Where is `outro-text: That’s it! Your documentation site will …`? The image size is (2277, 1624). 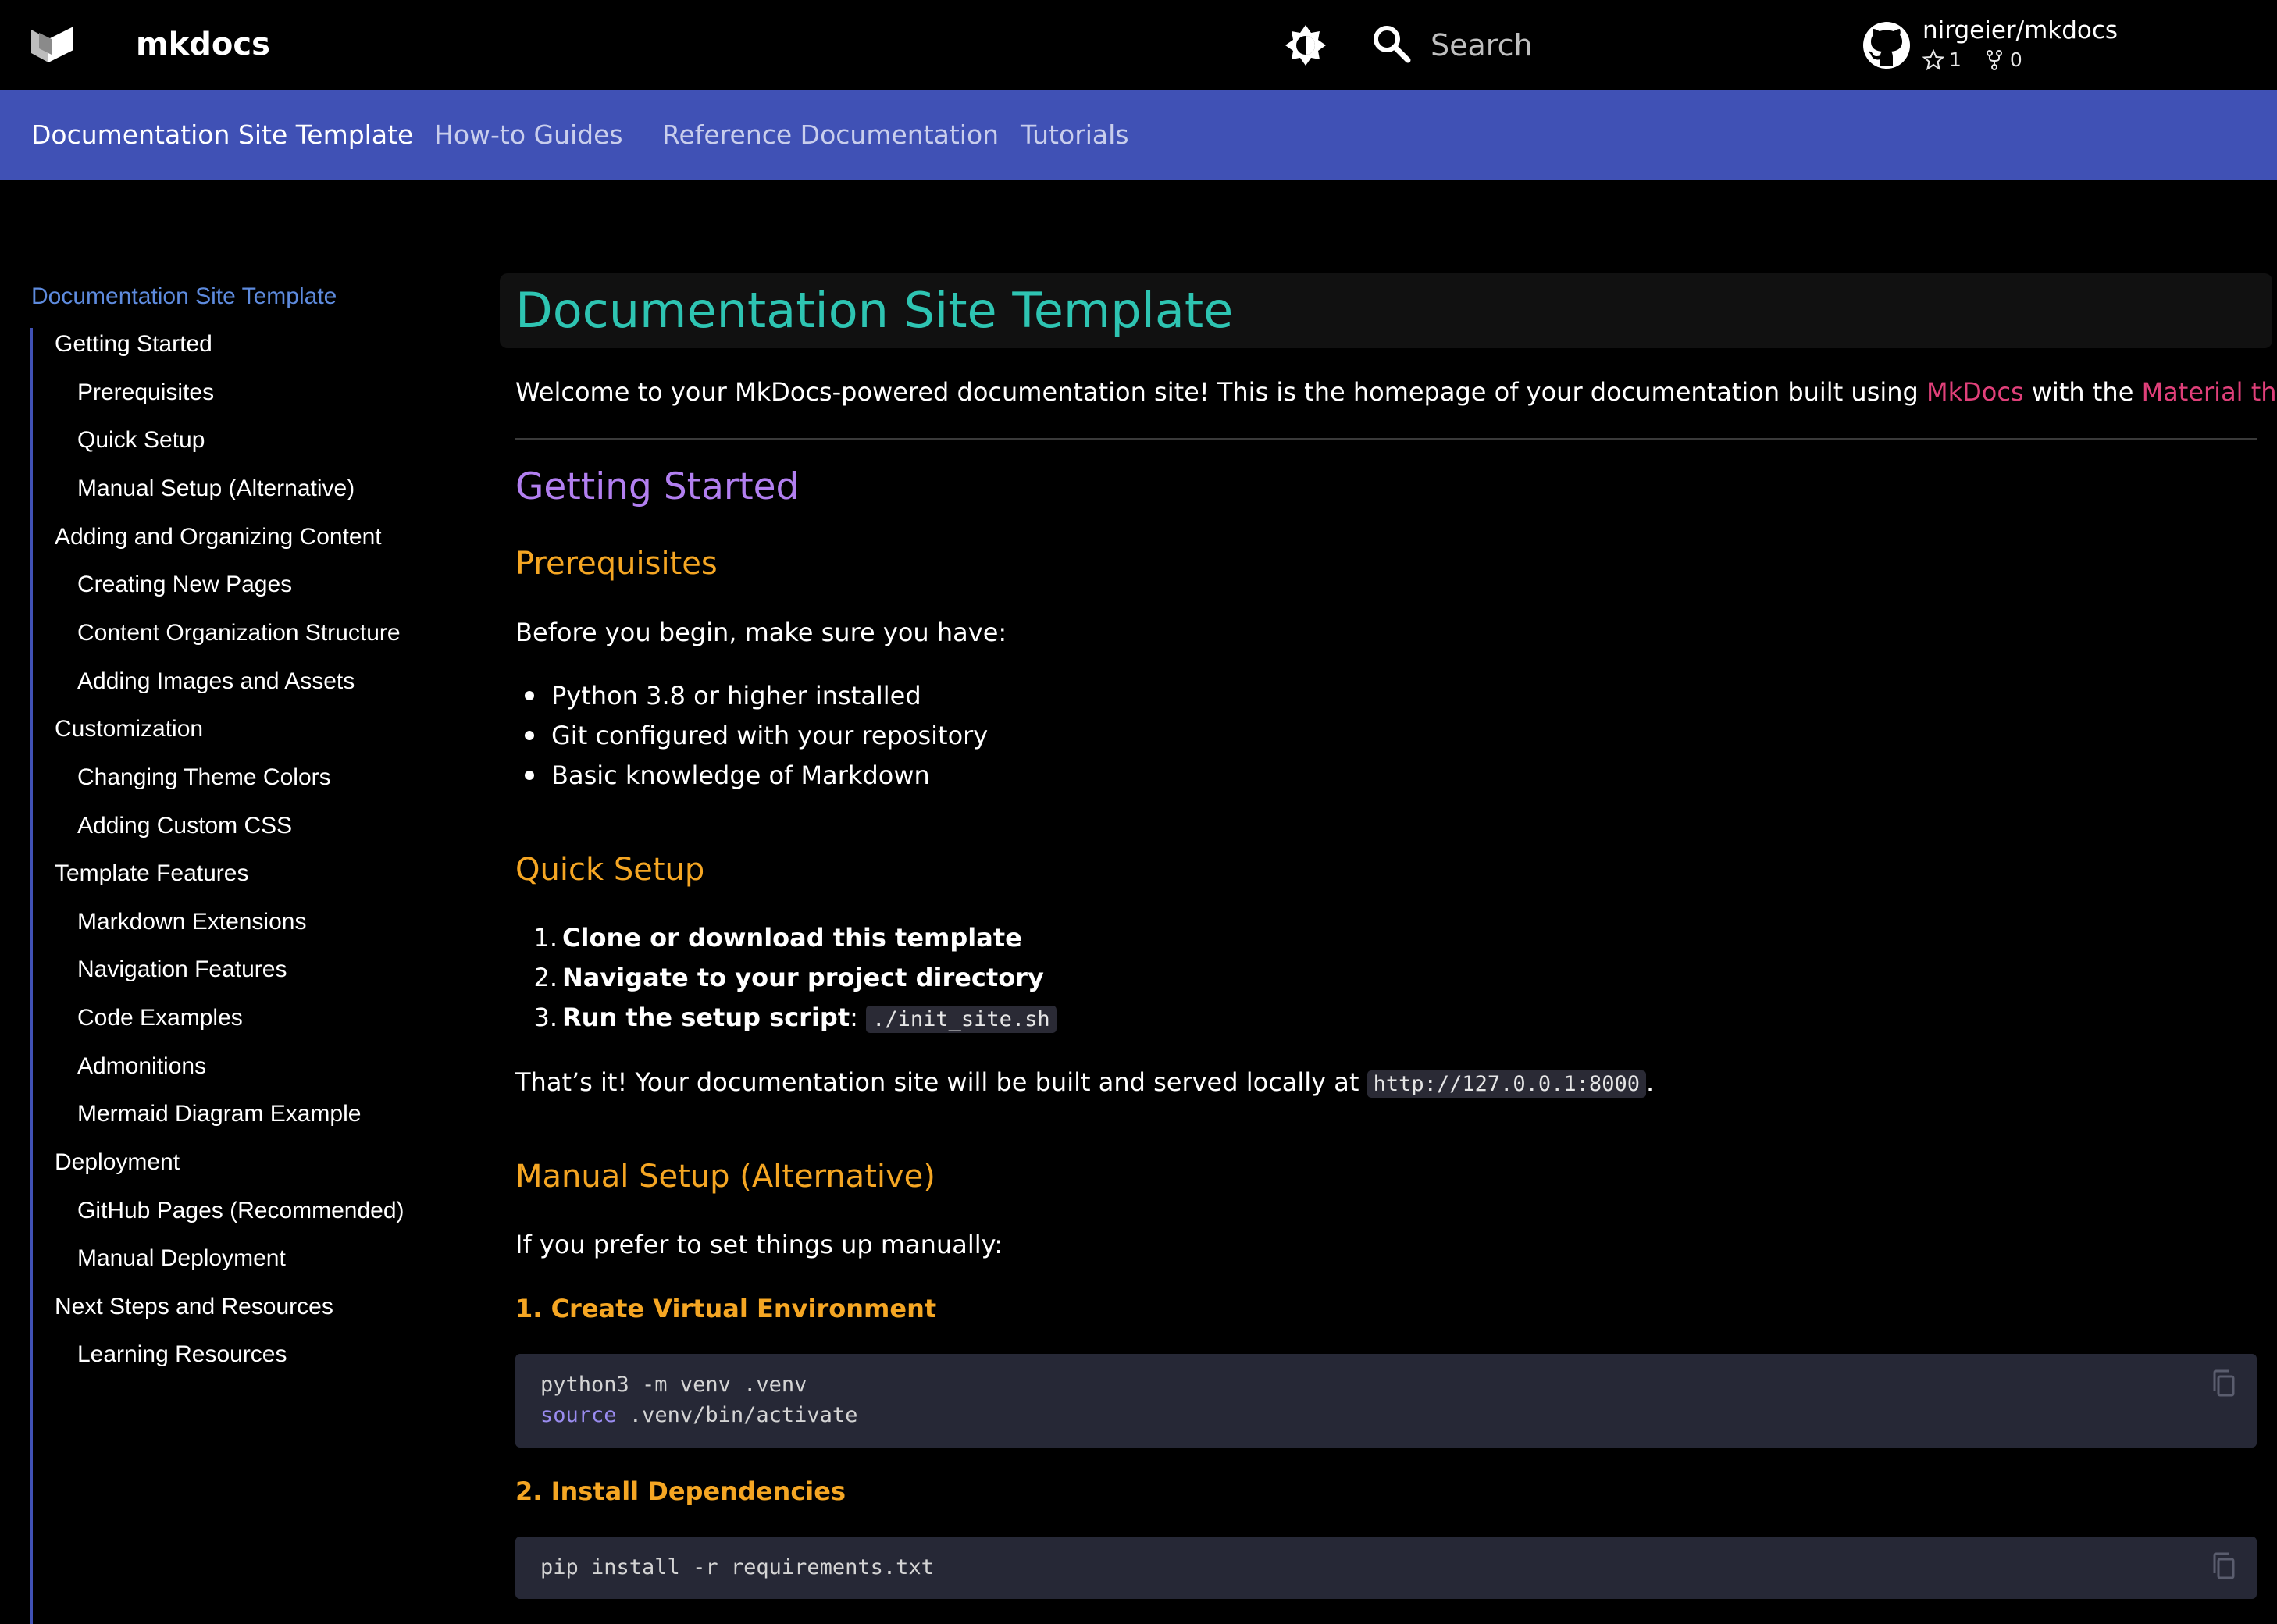 outro-text: That’s it! Your documentation site will … is located at coordinates (941, 1082).